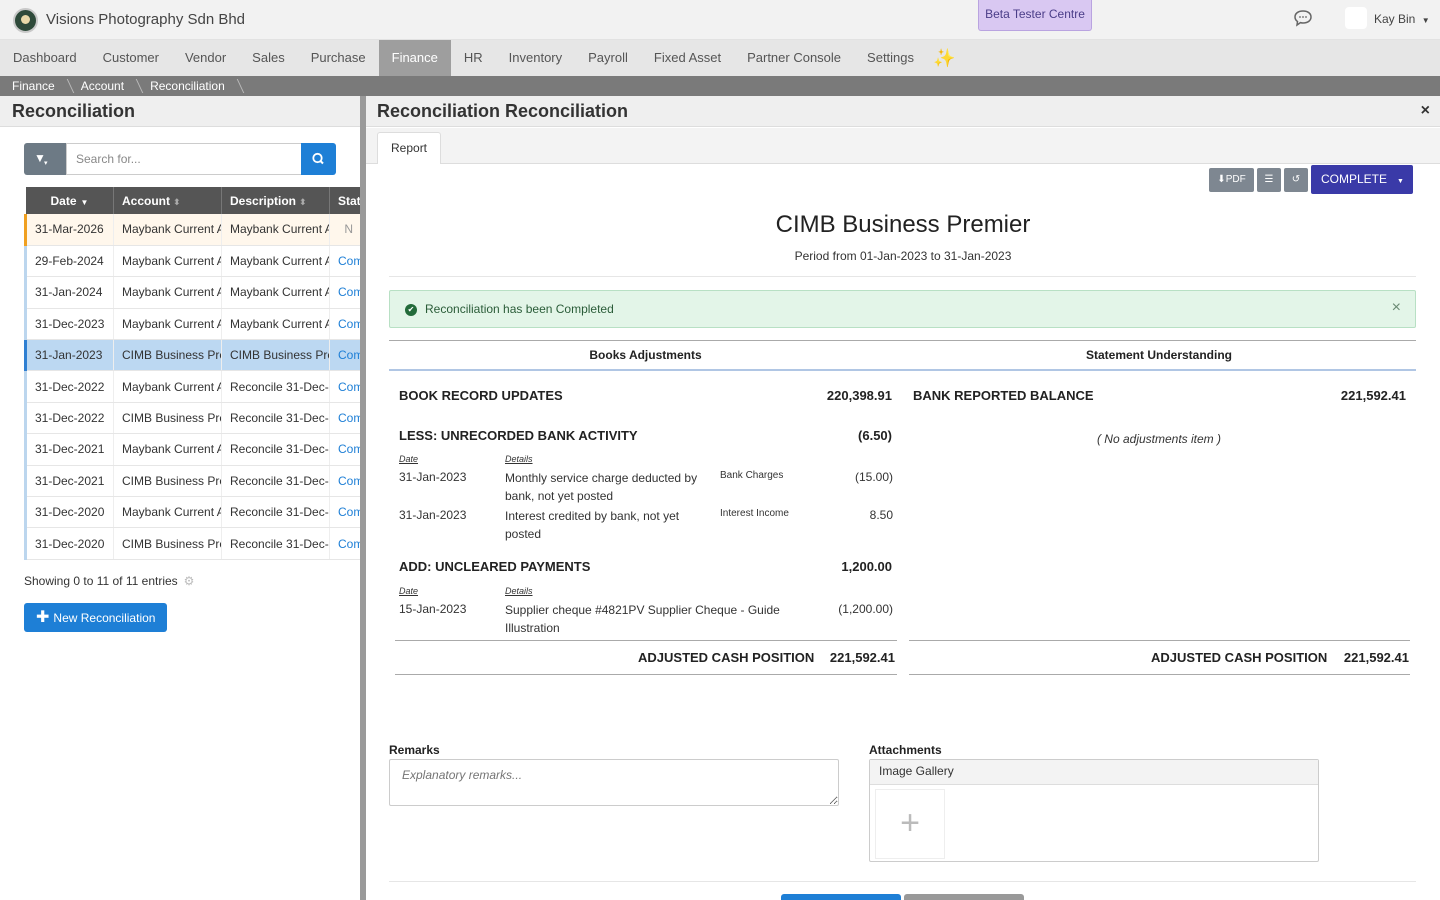 Image resolution: width=1440 pixels, height=900 pixels. Describe the element at coordinates (275, 481) in the screenshot. I see `row-description: Reconcile 31-Dec-2021` at that location.